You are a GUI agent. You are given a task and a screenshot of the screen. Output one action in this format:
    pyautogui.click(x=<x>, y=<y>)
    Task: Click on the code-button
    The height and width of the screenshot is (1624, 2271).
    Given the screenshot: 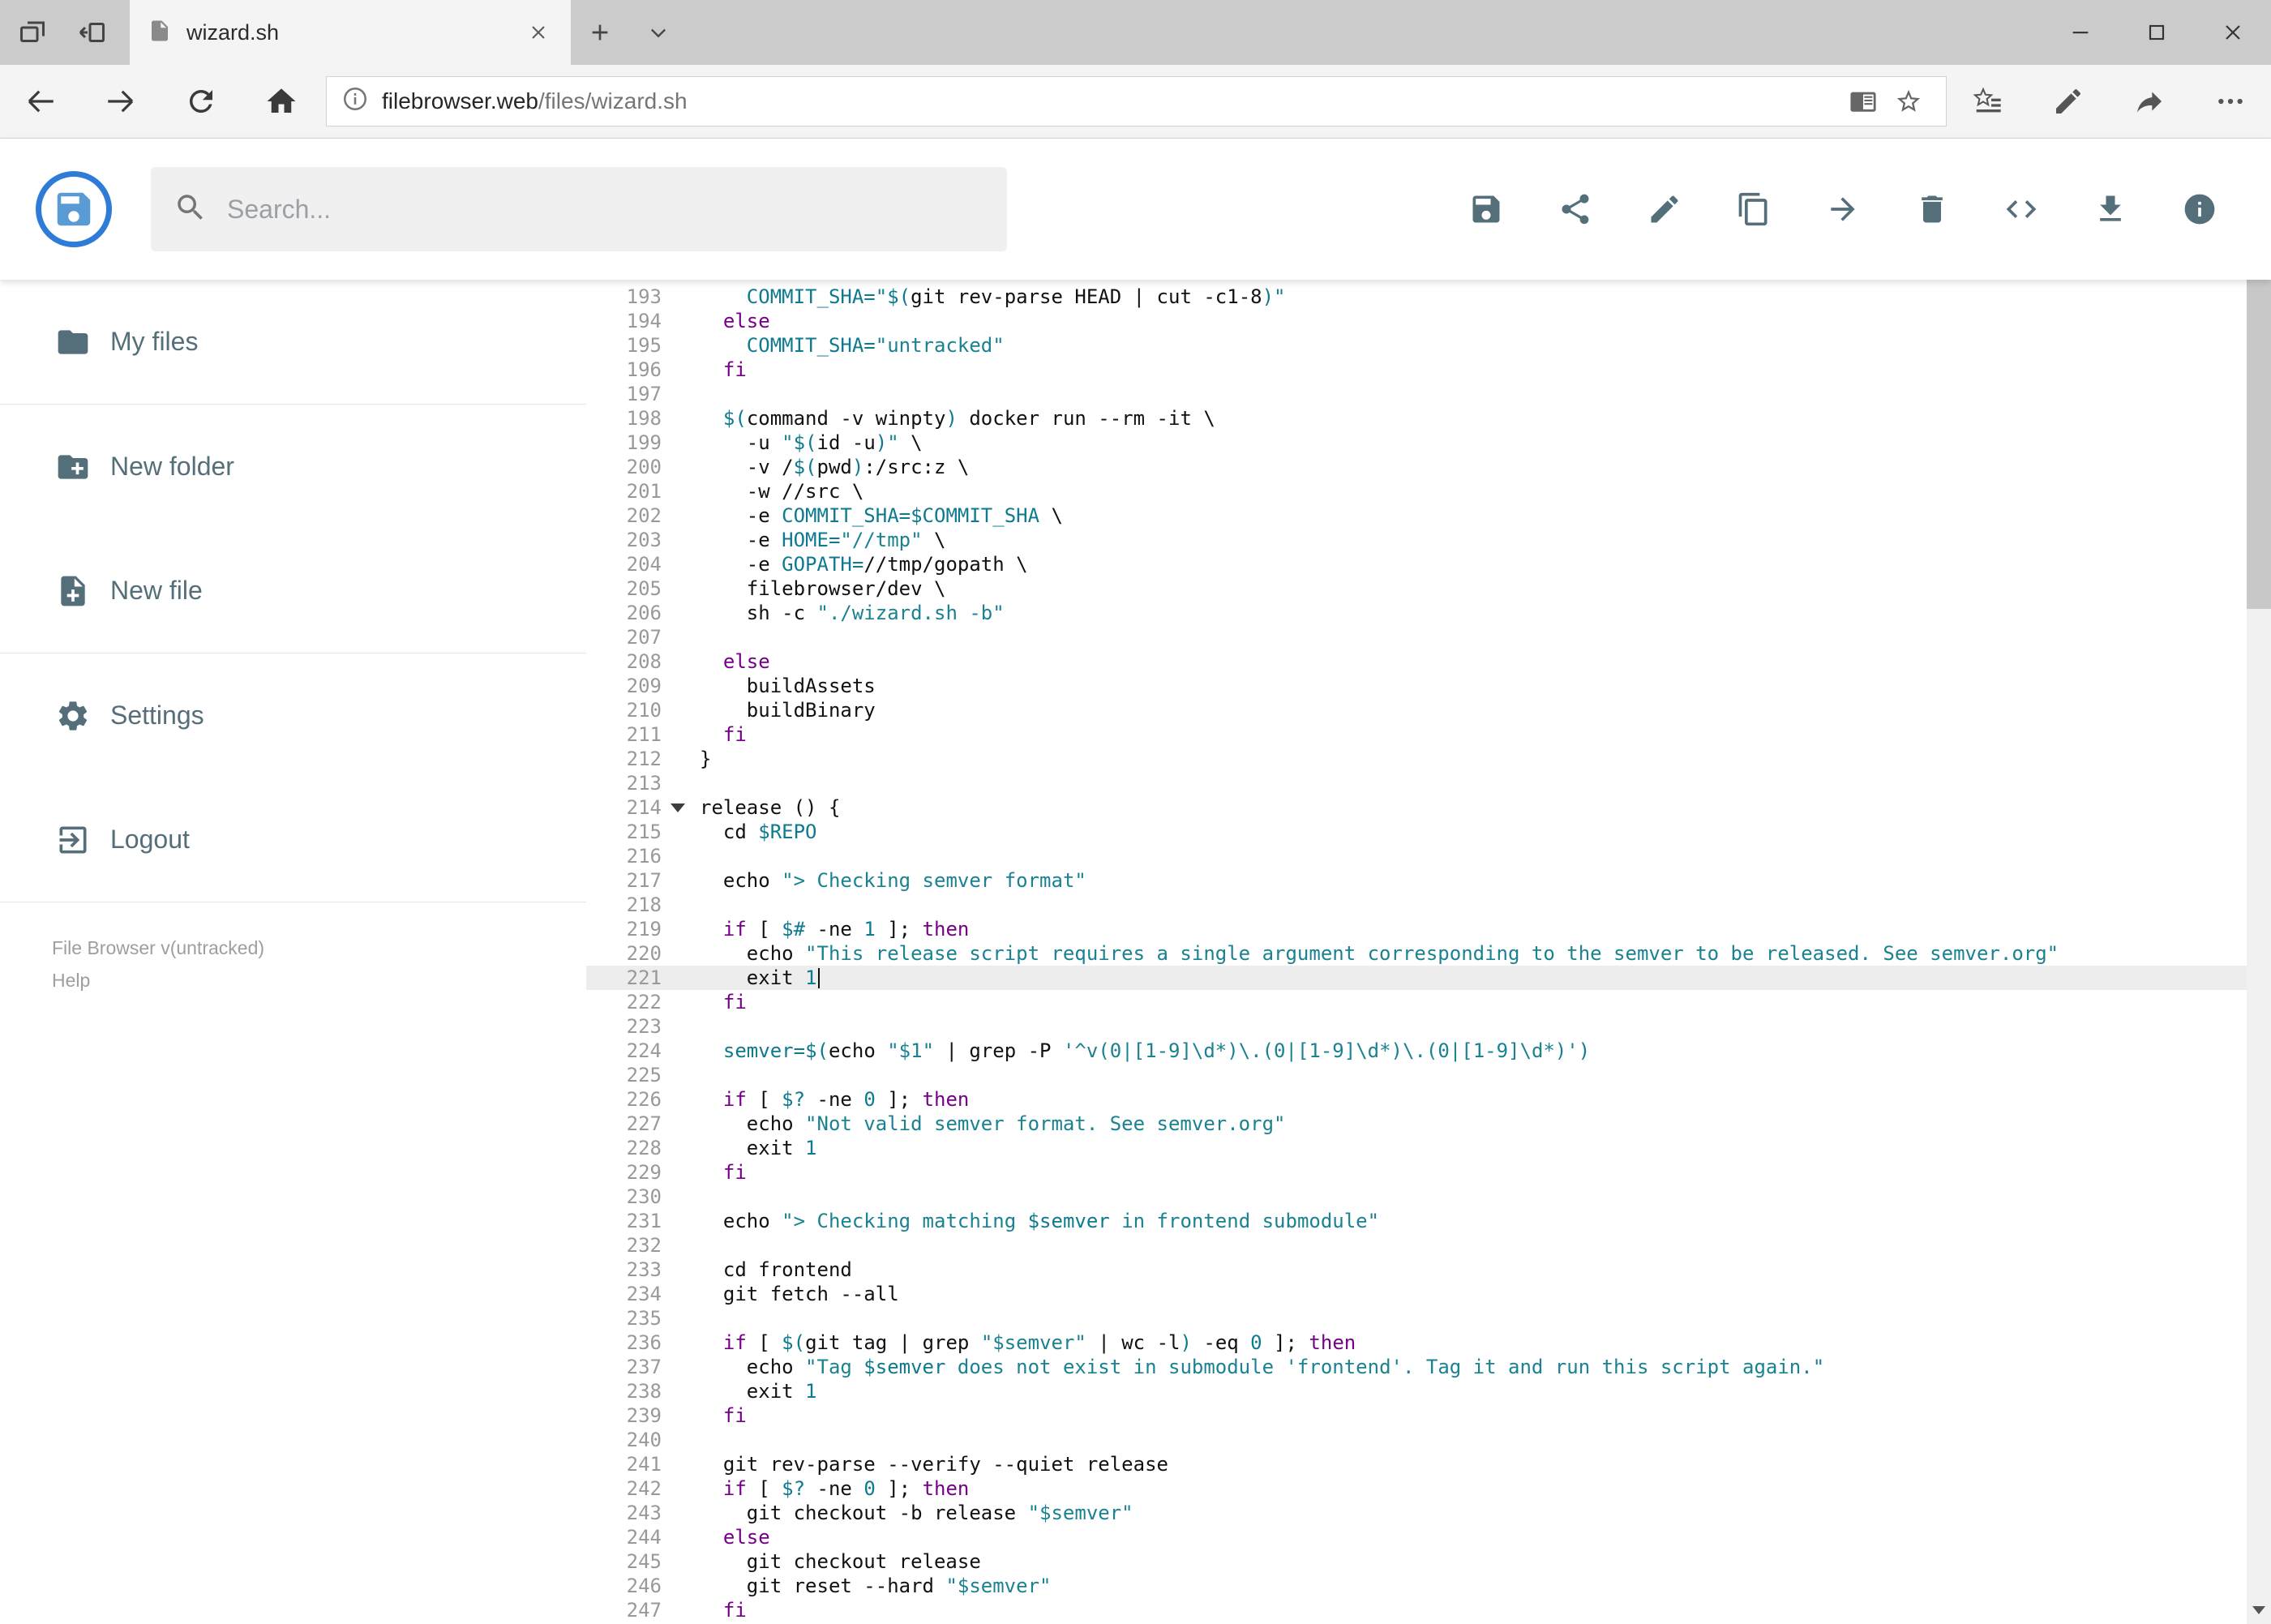 What is the action you would take?
    pyautogui.click(x=2022, y=210)
    